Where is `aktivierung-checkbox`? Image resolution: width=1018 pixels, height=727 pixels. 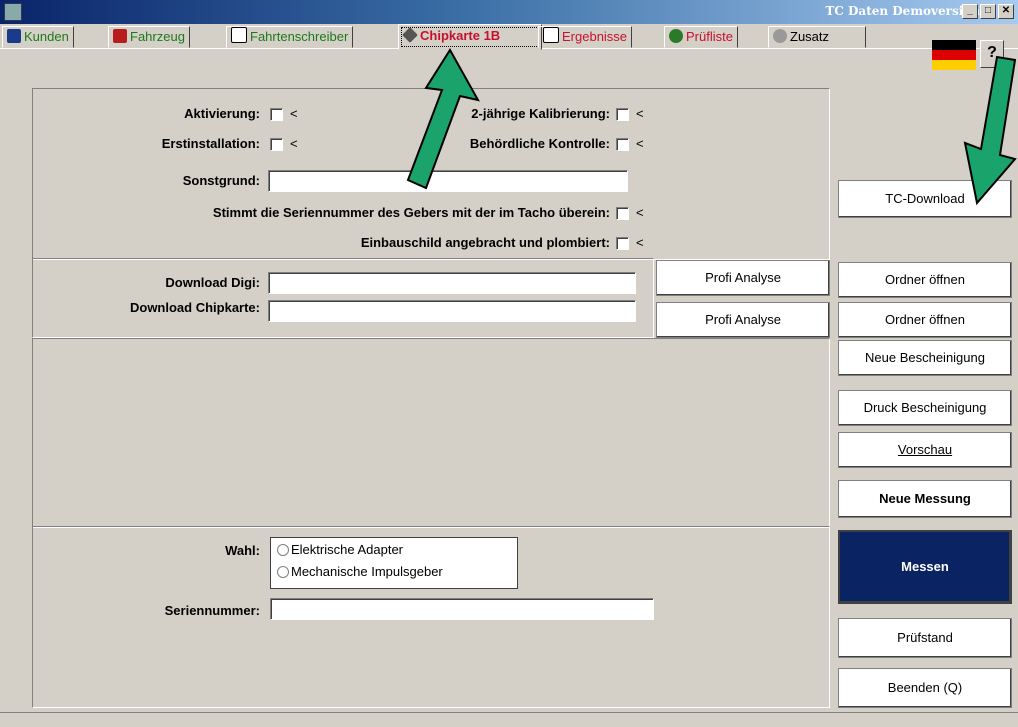
aktivierung-checkbox is located at coordinates (276, 114).